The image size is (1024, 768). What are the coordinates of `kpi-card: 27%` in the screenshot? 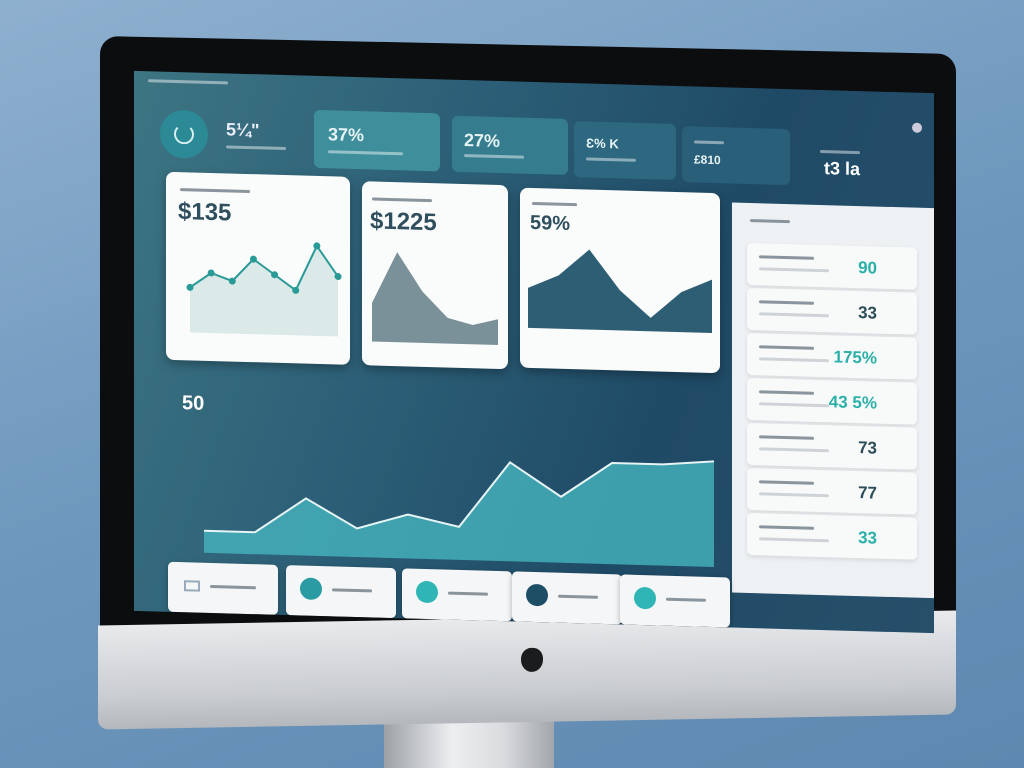 It's located at (510, 145).